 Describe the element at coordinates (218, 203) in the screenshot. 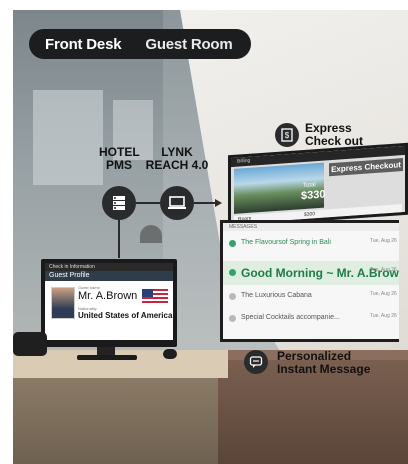

I see `arrow-head` at that location.